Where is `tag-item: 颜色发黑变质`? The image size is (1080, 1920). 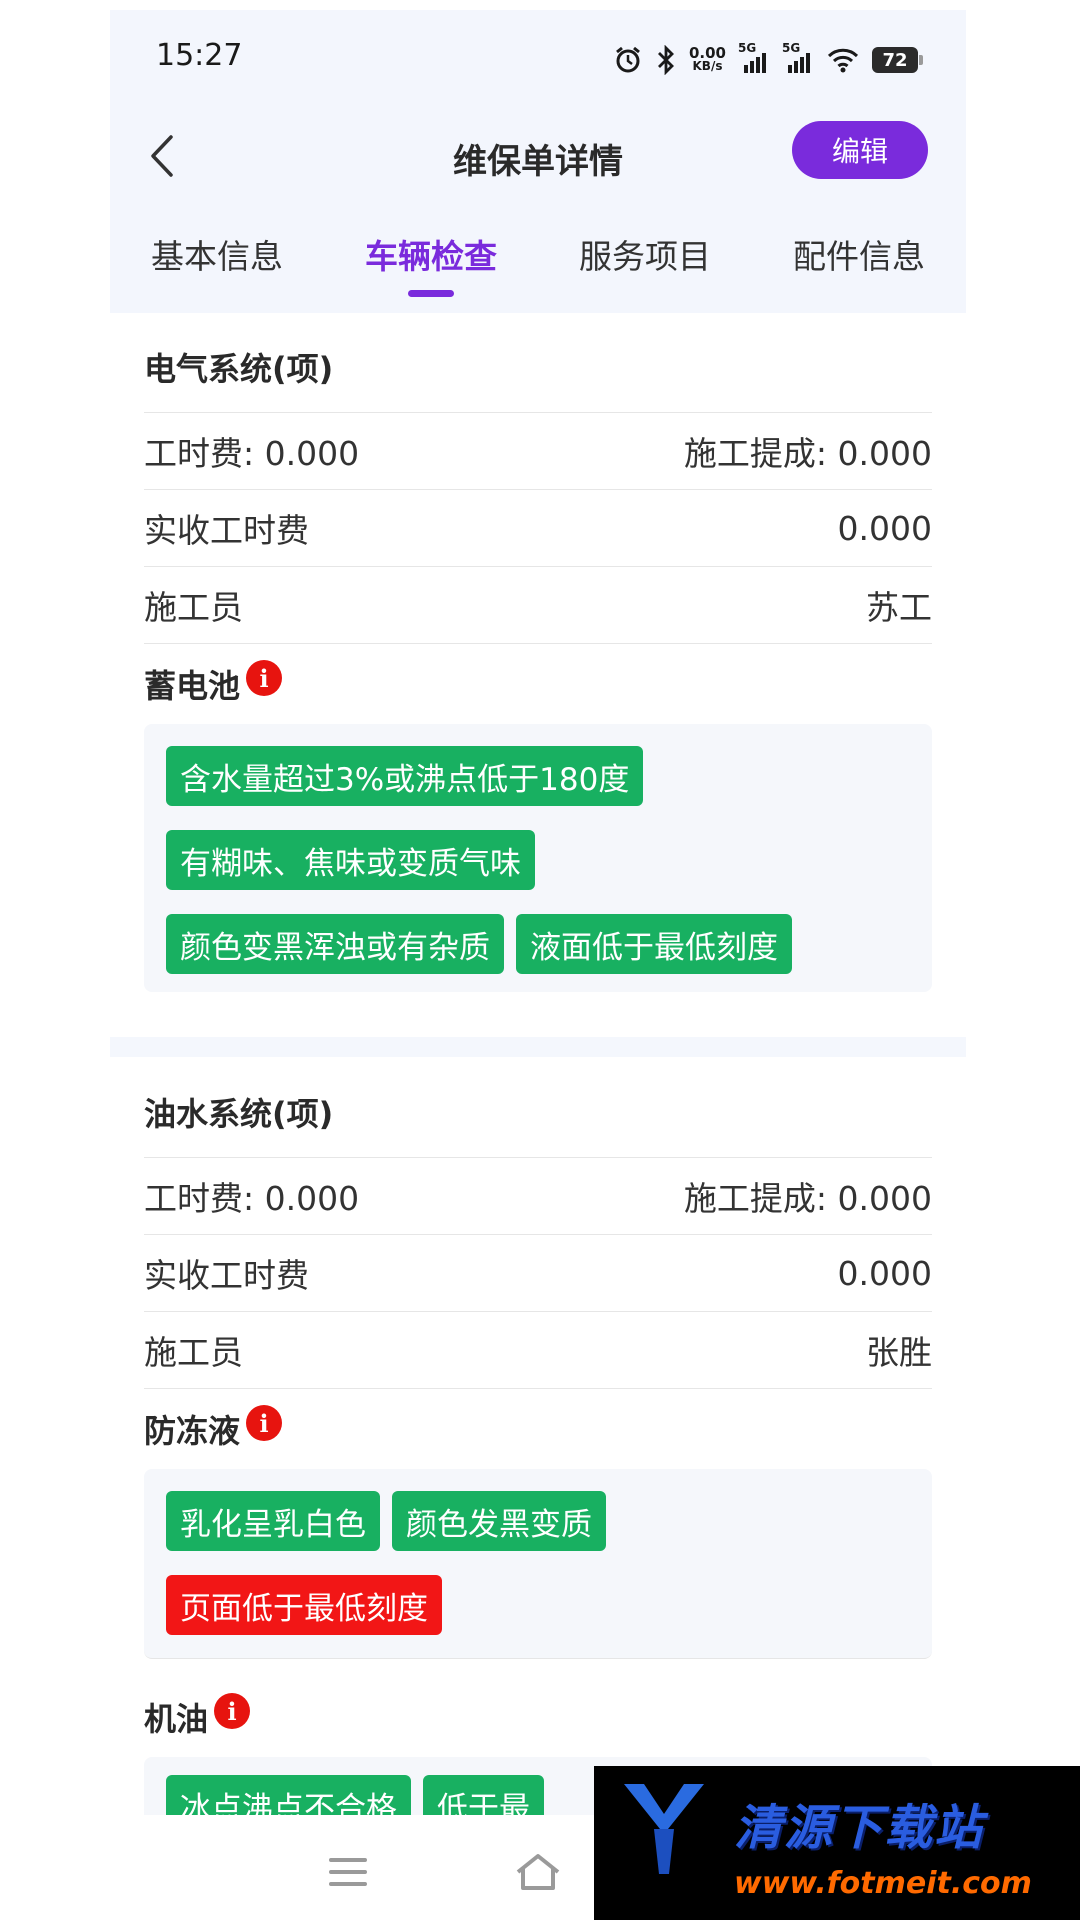
tag-item: 颜色发黑变质 is located at coordinates (499, 1521).